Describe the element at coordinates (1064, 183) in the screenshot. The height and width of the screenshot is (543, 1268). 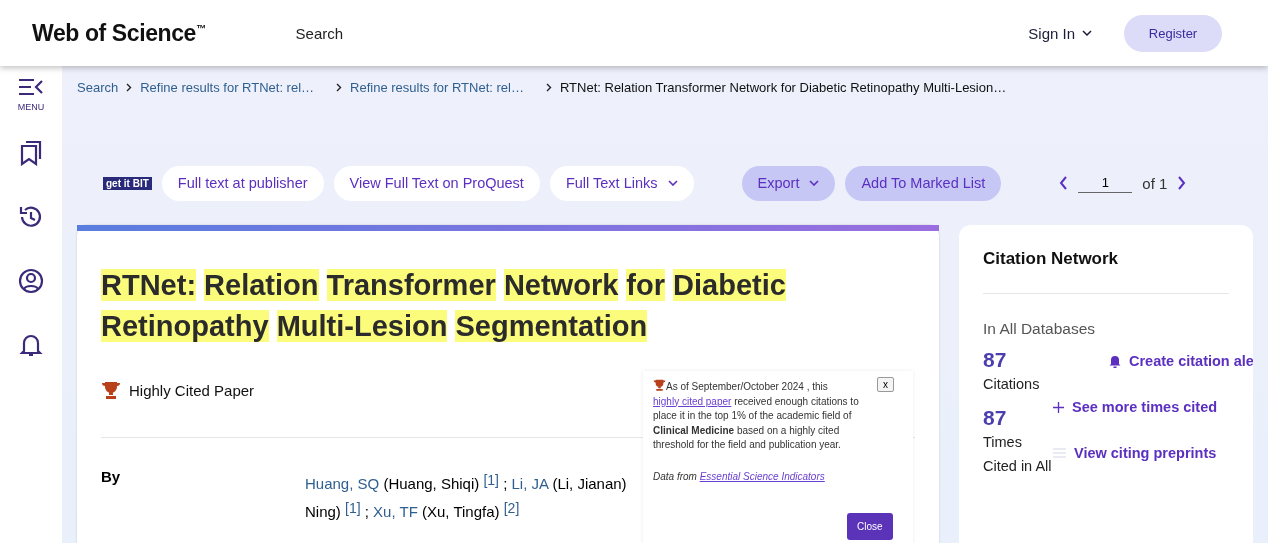
I see `previous-icon` at that location.